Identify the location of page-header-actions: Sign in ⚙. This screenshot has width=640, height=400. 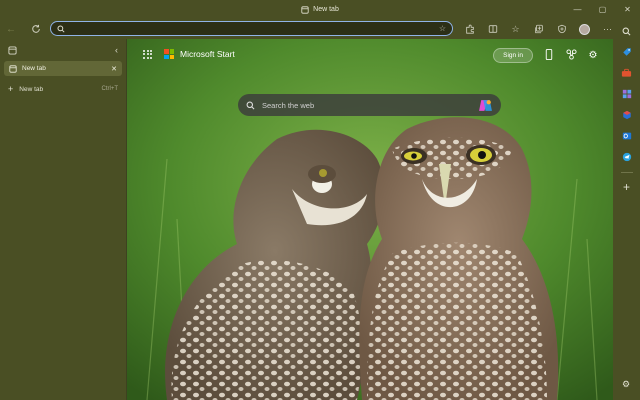
(546, 55).